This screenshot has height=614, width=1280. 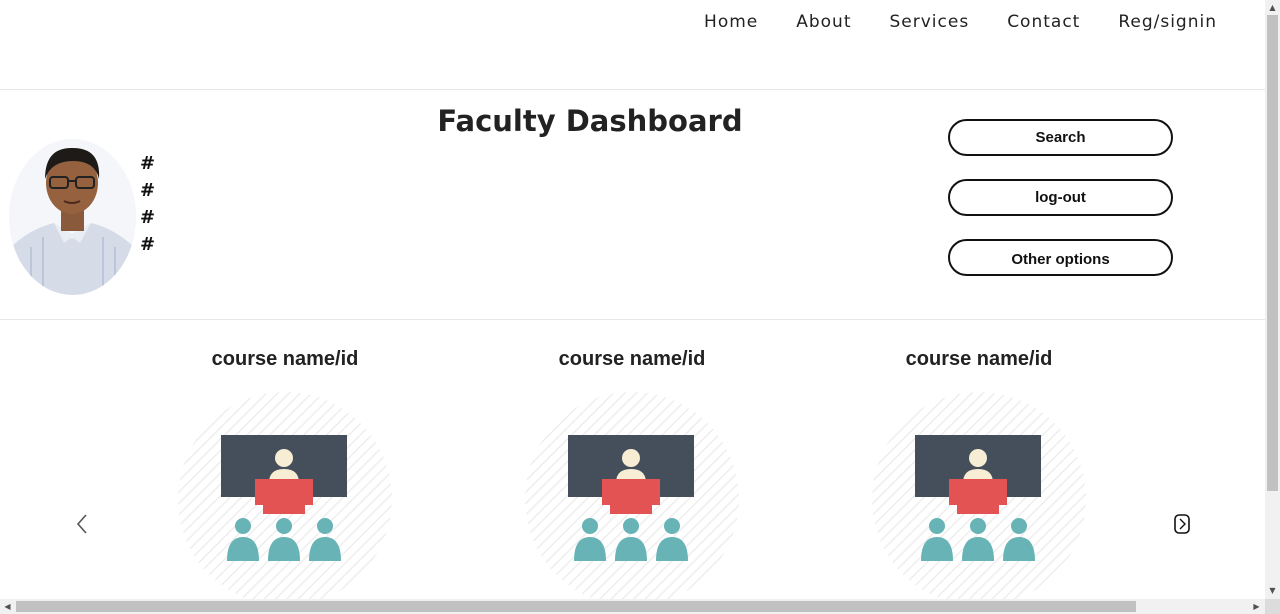 What do you see at coordinates (930, 22) in the screenshot?
I see `nav-services: Services` at bounding box center [930, 22].